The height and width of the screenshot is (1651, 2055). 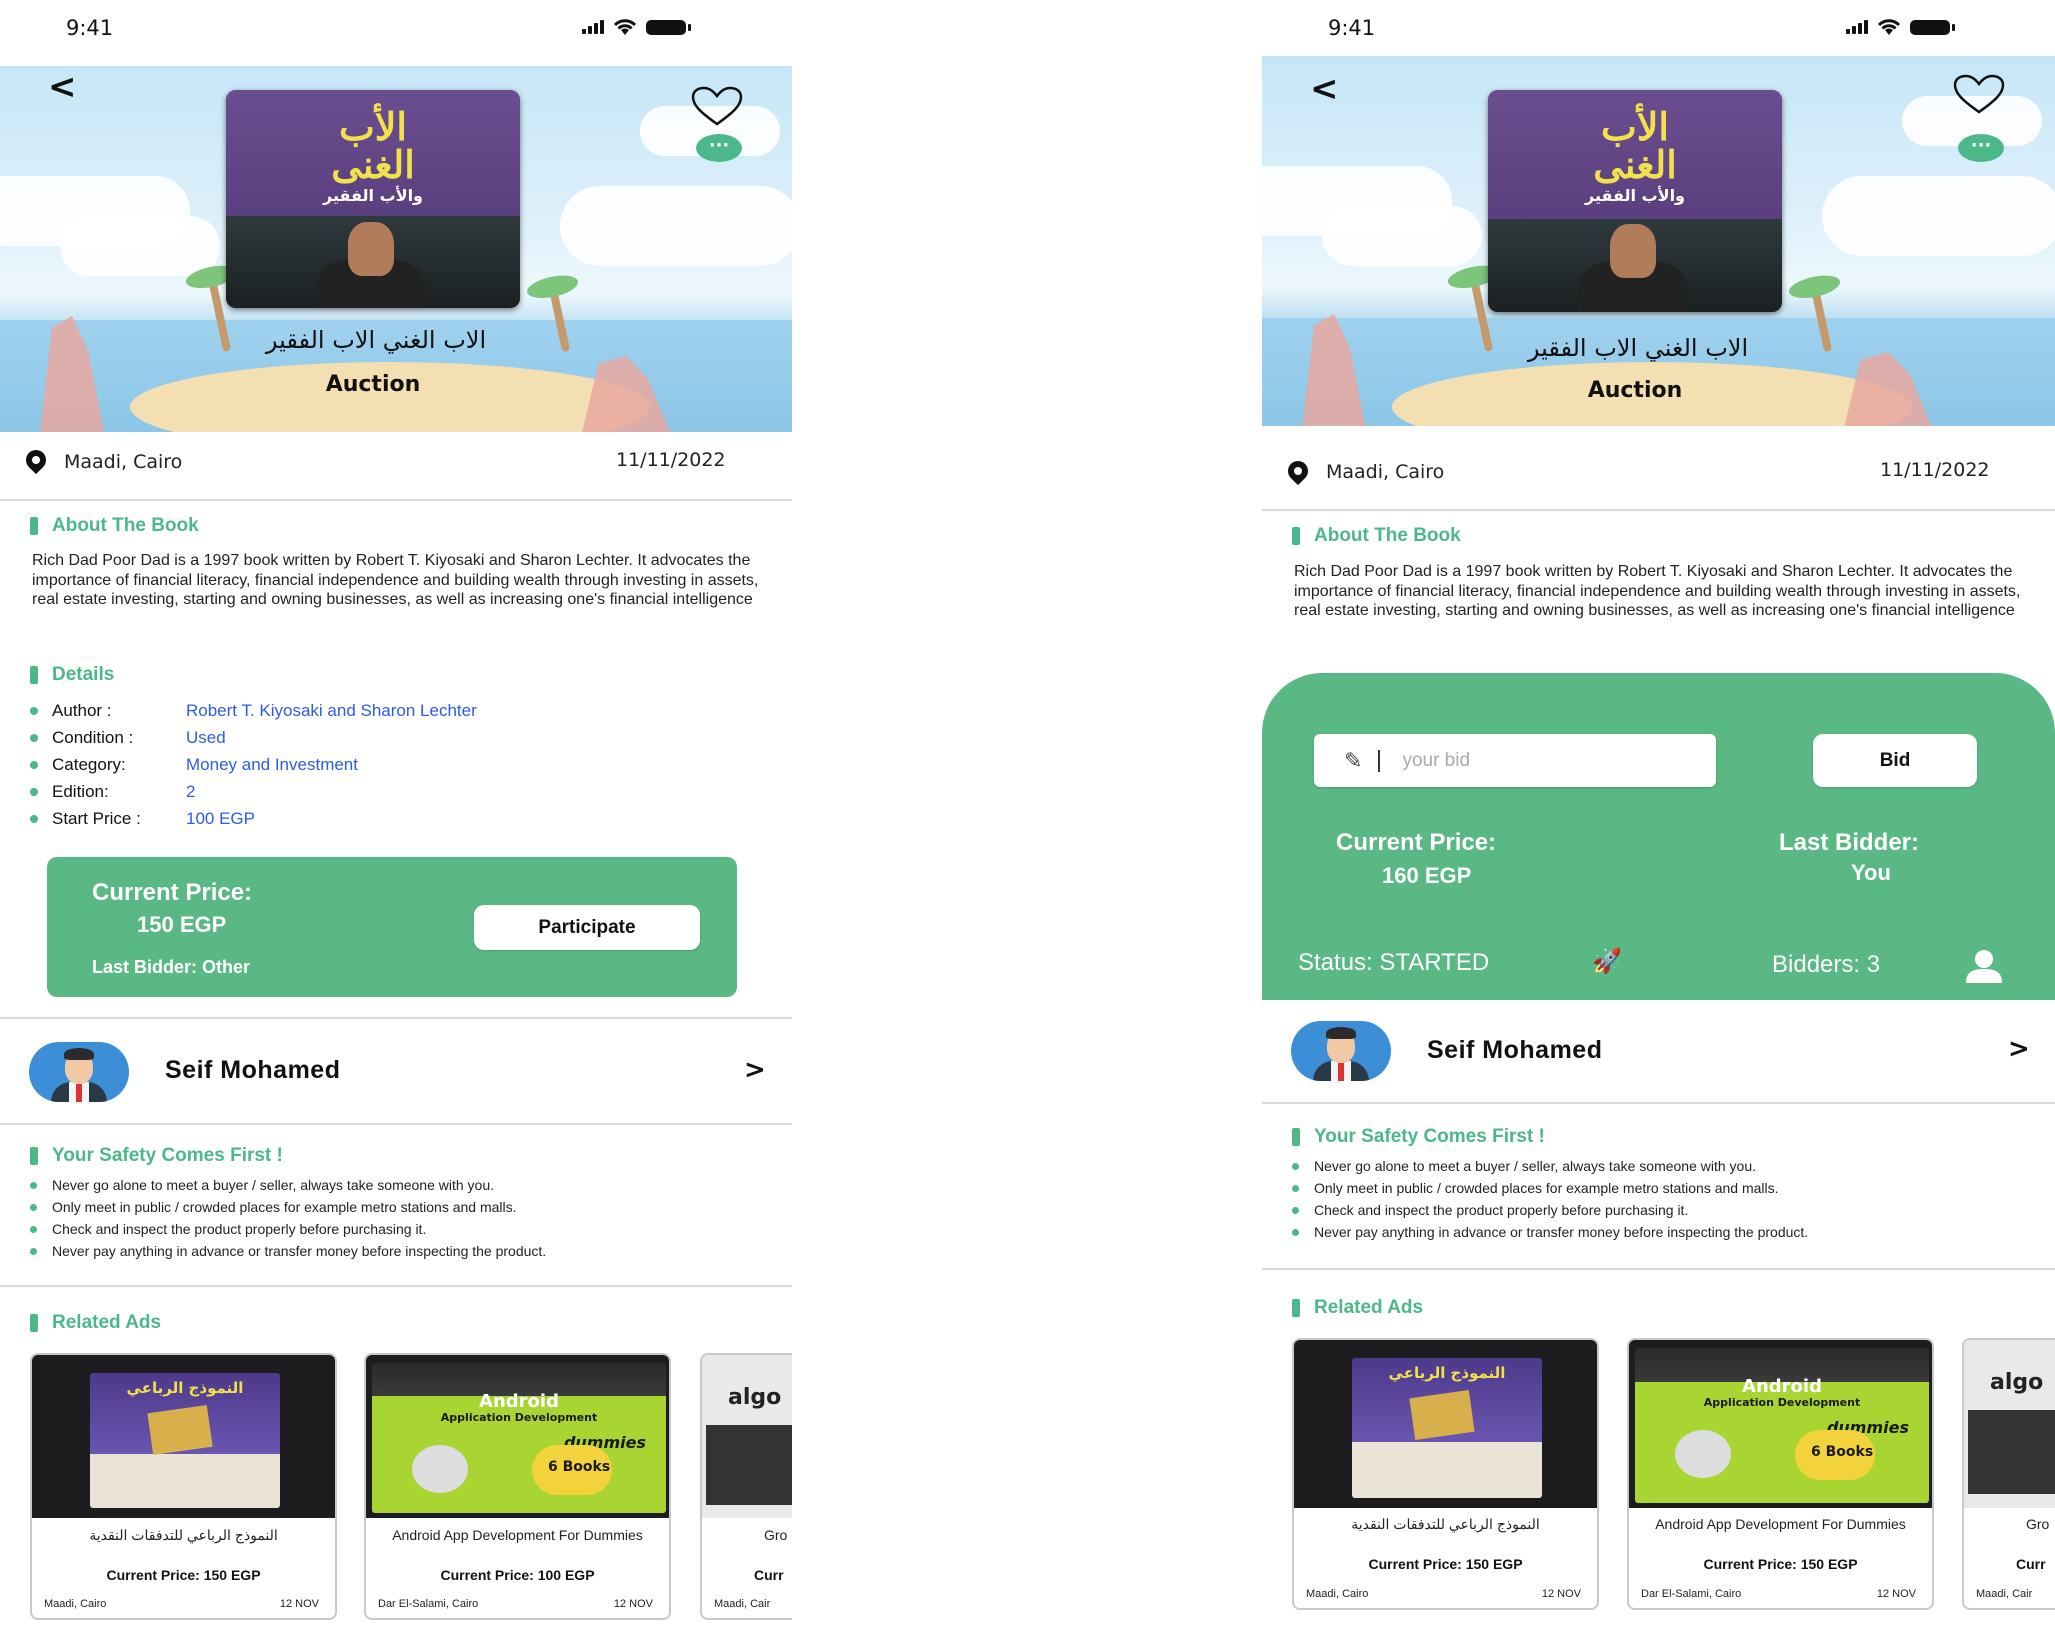 I want to click on ad-thumbnail: النموذج الرباعي, so click(x=183, y=1436).